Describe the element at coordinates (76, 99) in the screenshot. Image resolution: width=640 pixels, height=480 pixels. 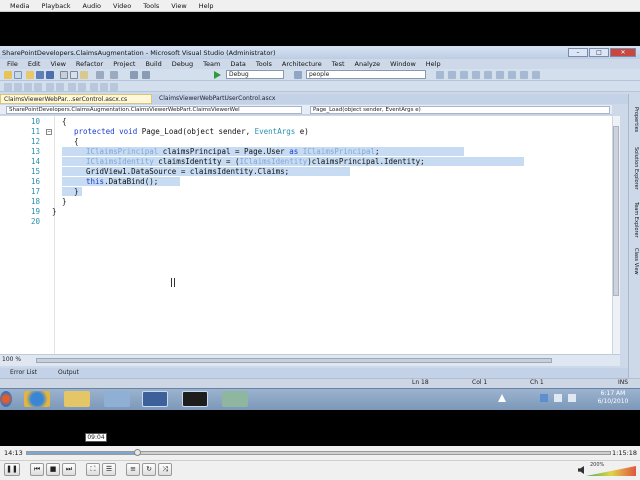
I see `tab-code-behind: ClaimsViewerWebPar...serControl.ascx.cs` at that location.